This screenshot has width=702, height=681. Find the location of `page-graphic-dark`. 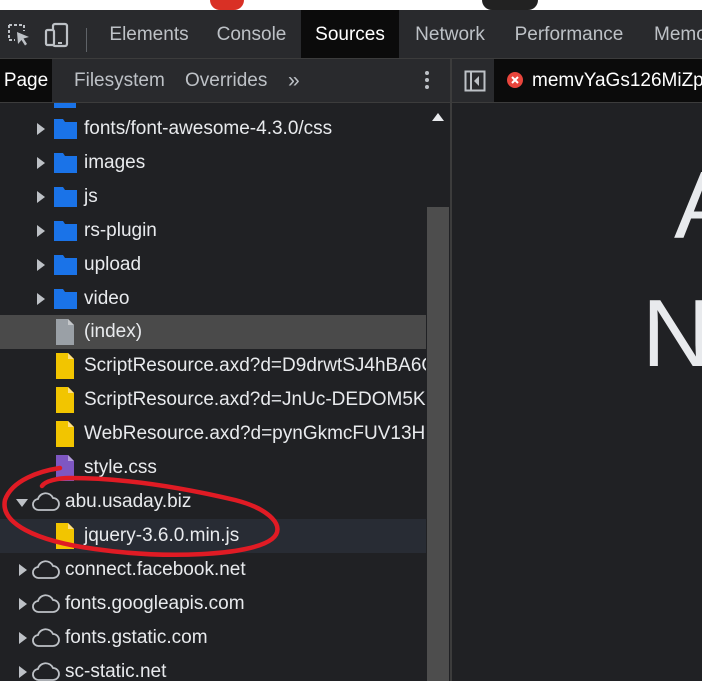

page-graphic-dark is located at coordinates (510, 5).